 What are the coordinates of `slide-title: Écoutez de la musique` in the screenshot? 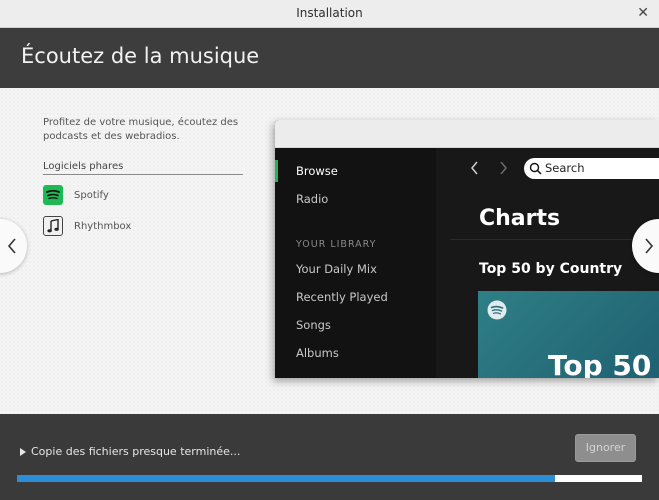 It's located at (140, 56).